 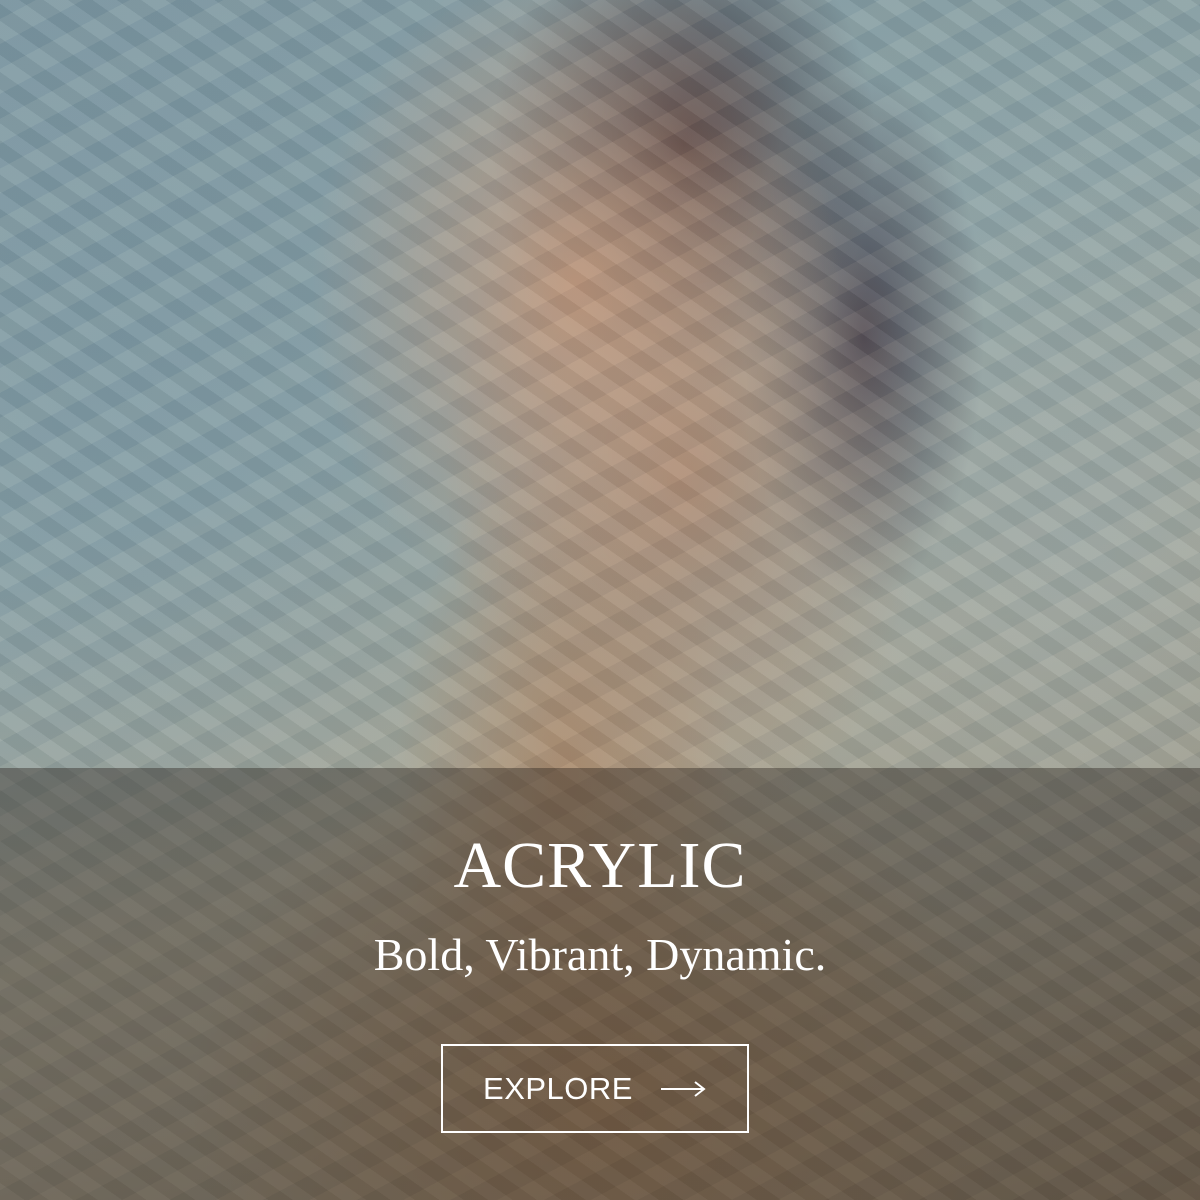 What do you see at coordinates (558, 1088) in the screenshot?
I see `explore-button-label: EXPLORE` at bounding box center [558, 1088].